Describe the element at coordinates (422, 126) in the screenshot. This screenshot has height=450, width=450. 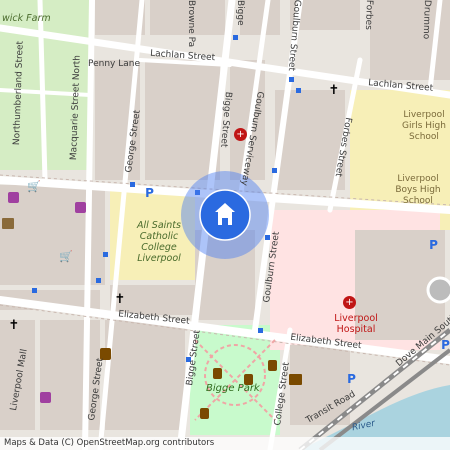
I see `school-label: Liverpool Girls High School` at that location.